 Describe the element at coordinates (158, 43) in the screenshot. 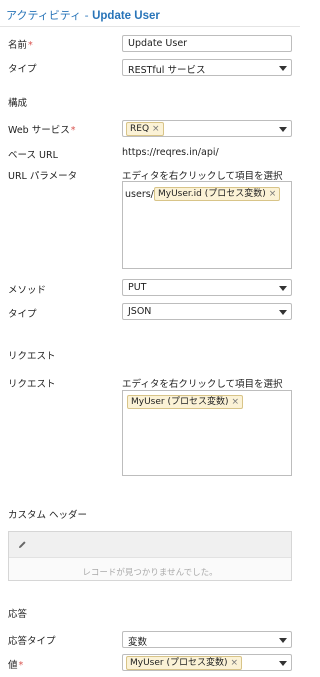

I see `name-input-value: Update User` at that location.